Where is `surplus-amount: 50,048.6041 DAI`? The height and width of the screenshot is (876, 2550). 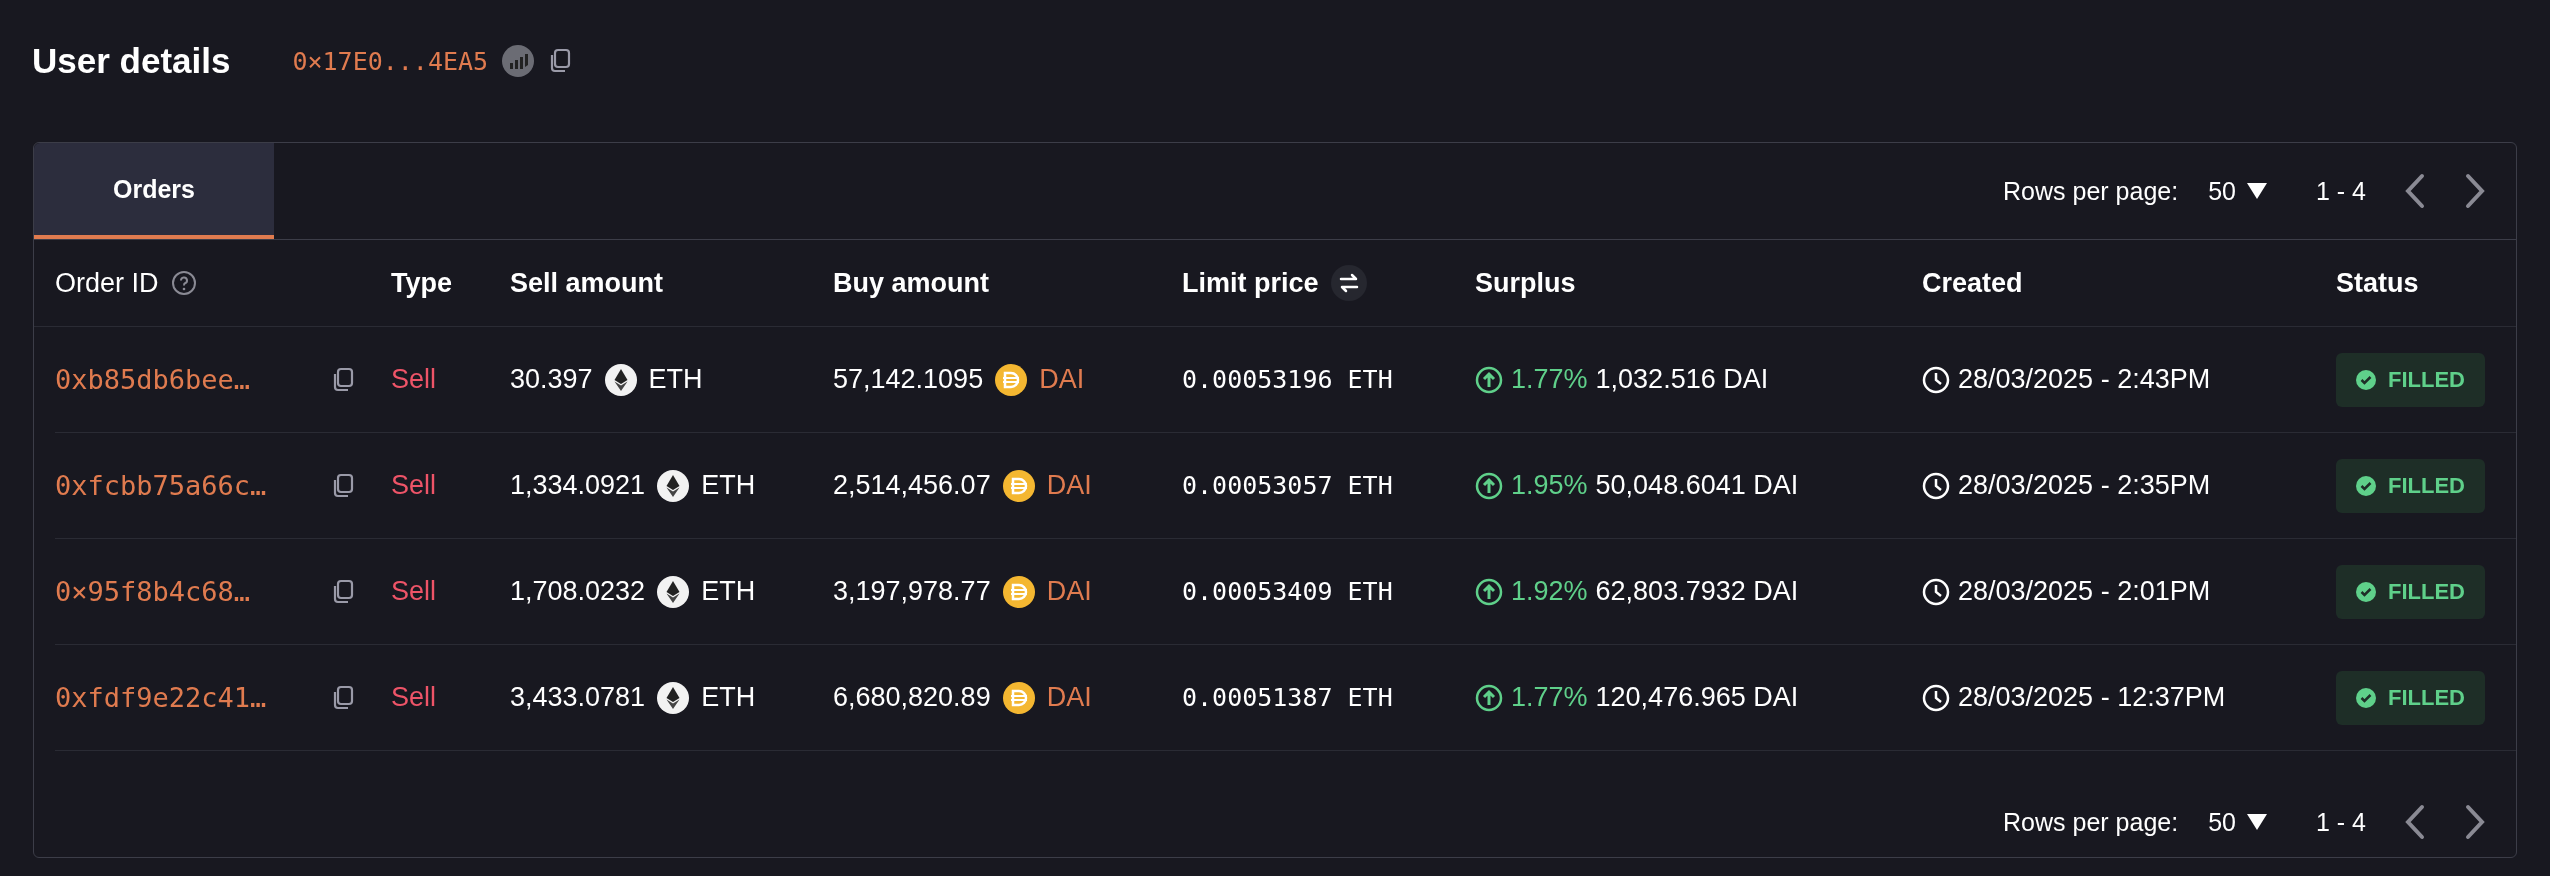
surplus-amount: 50,048.6041 DAI is located at coordinates (1697, 485).